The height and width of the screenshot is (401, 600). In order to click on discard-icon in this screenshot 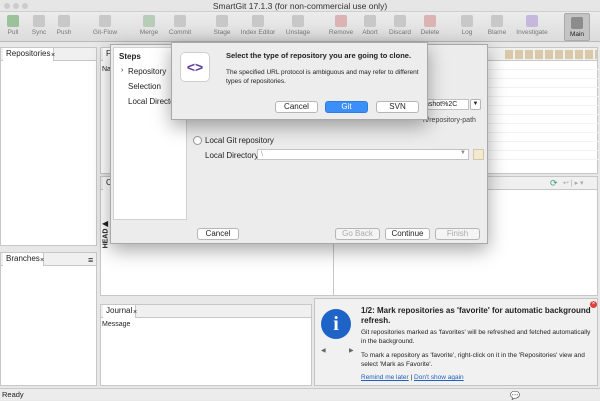, I will do `click(400, 21)`.